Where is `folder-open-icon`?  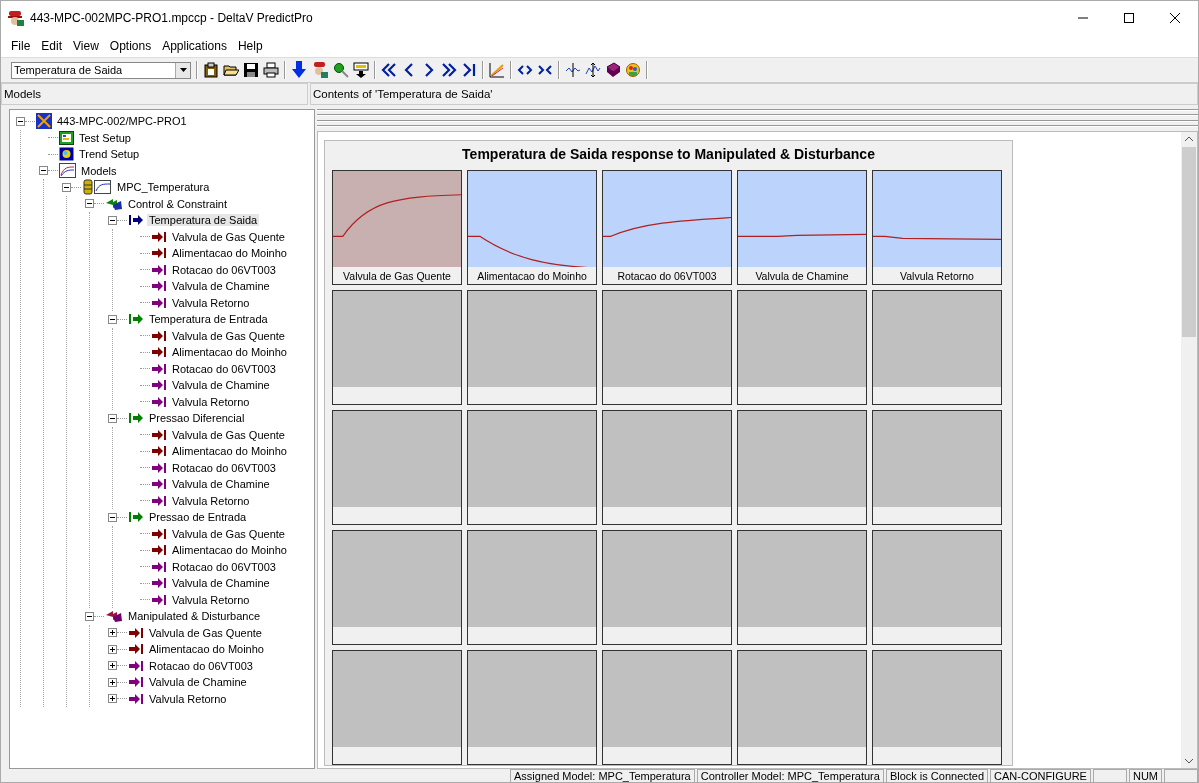 folder-open-icon is located at coordinates (231, 70).